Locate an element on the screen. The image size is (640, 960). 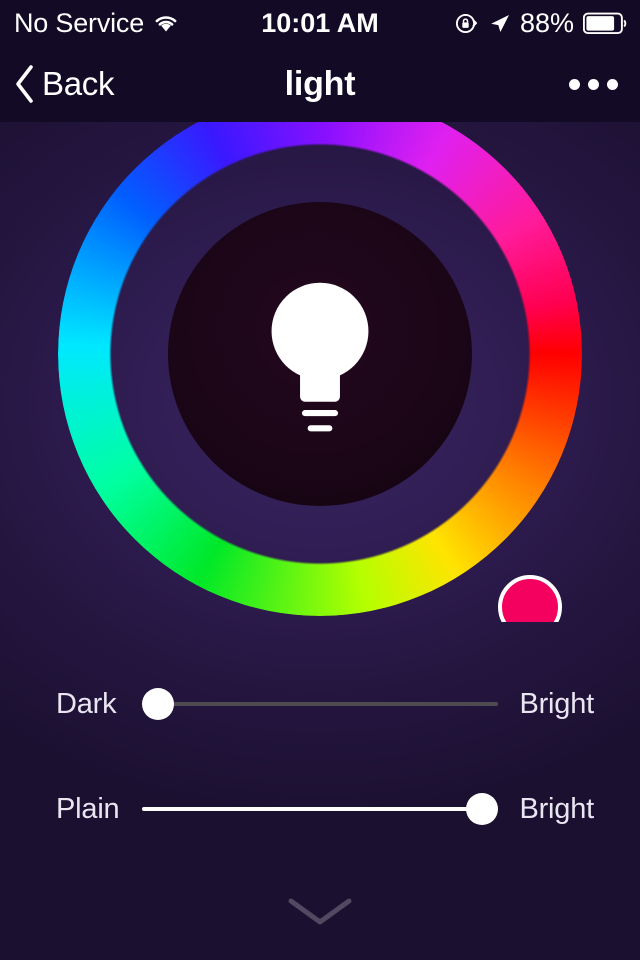
saturation-slider: Plain Bright is located at coordinates (320, 809).